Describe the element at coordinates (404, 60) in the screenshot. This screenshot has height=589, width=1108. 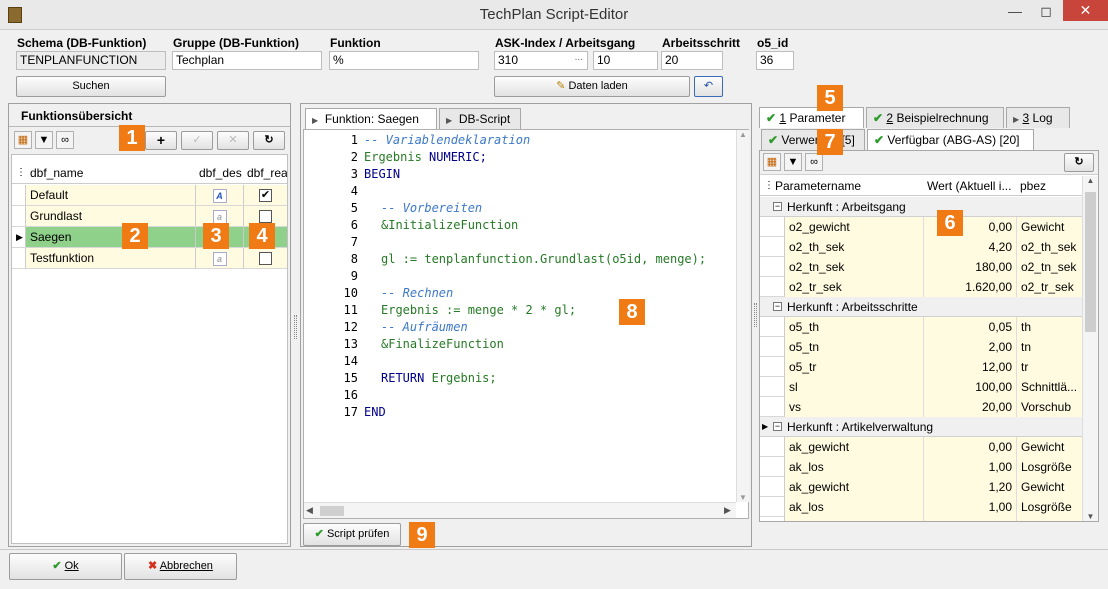
I see `funktion-field: %` at that location.